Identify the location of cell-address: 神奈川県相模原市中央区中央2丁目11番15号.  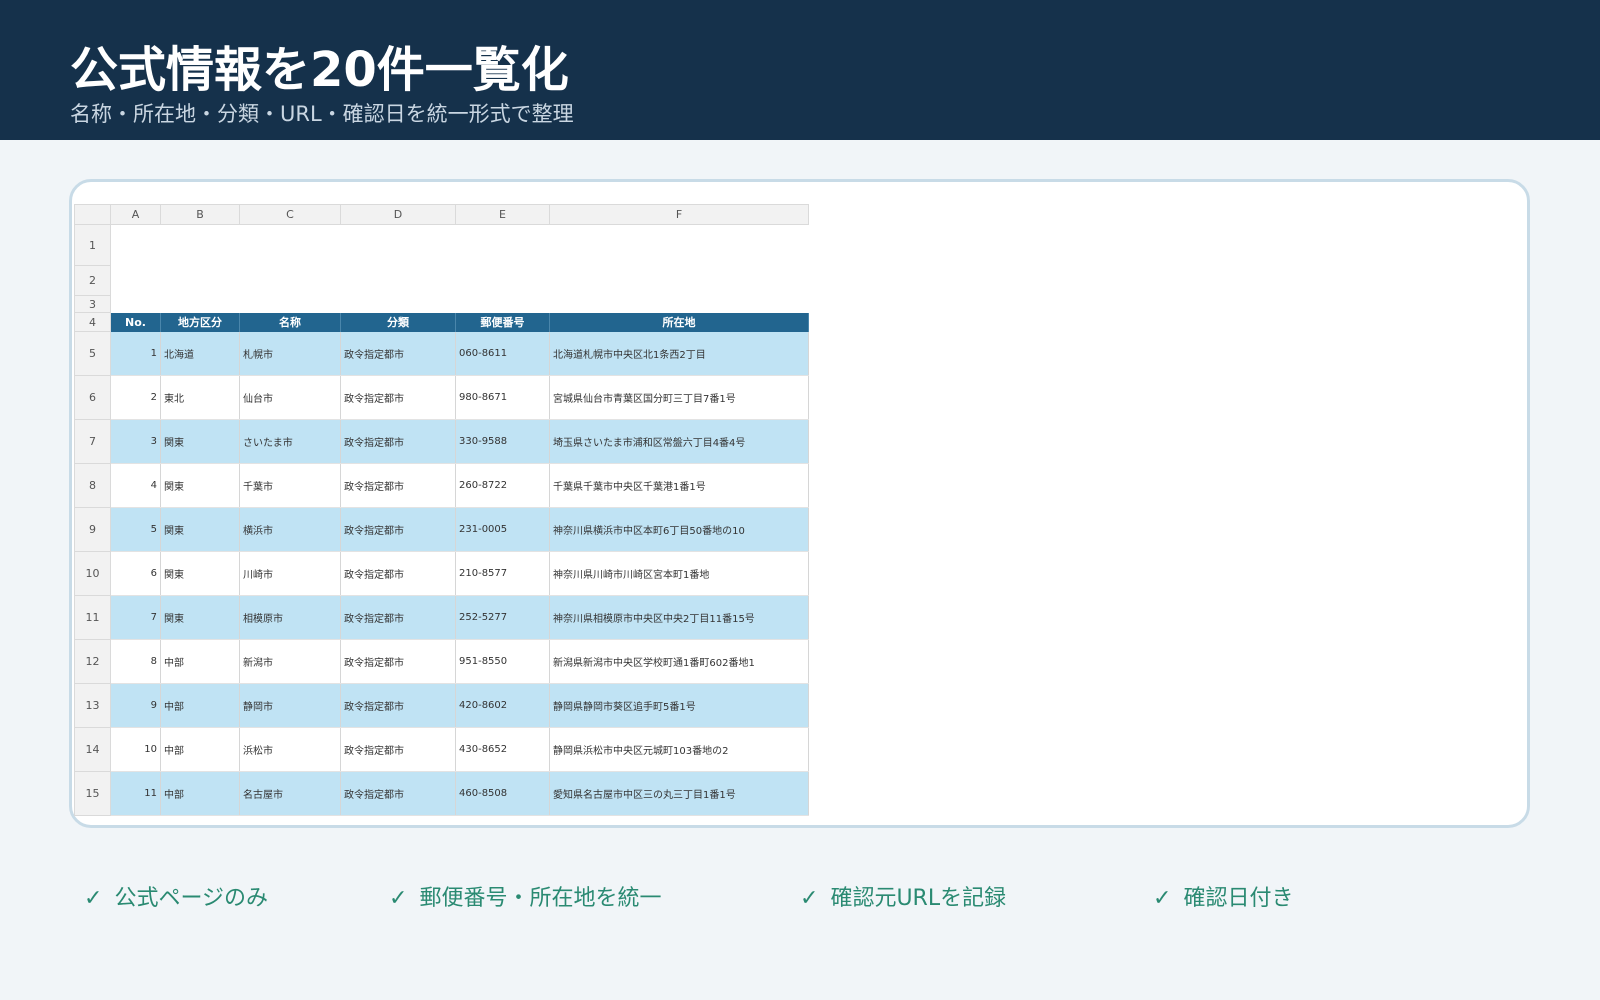
(679, 617).